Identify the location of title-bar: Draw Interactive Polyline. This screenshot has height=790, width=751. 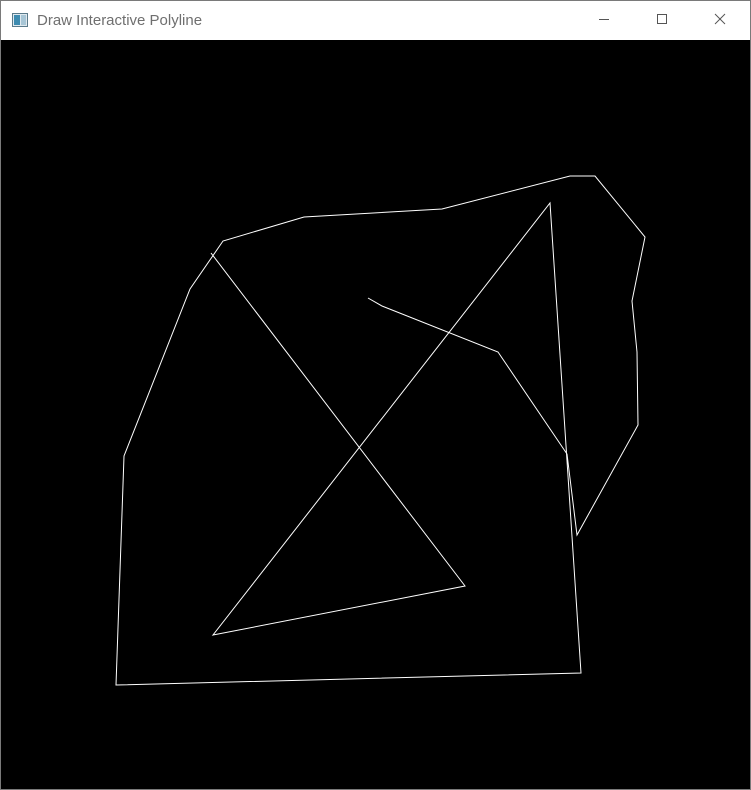
(375, 20).